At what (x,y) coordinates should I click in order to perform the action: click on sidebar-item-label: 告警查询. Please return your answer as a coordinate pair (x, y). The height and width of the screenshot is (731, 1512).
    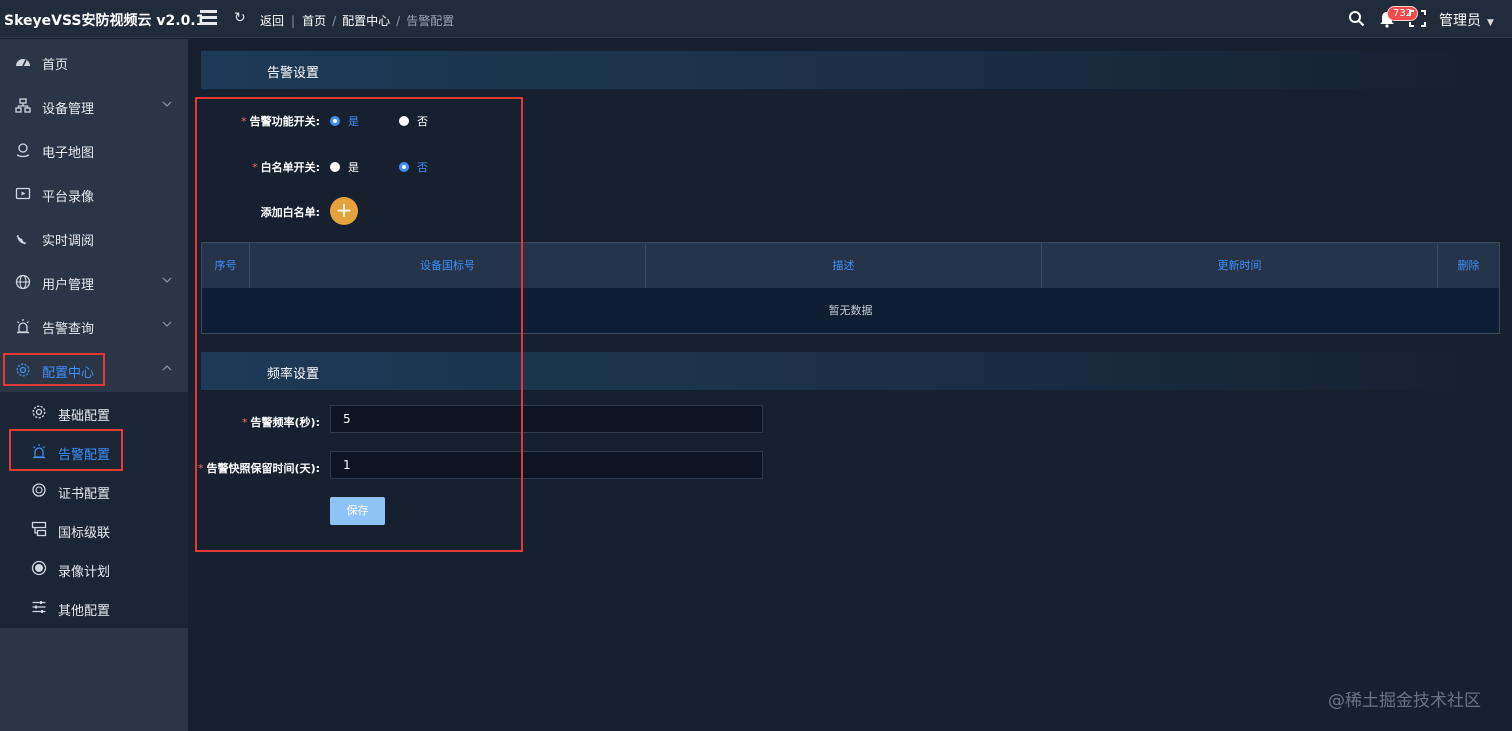
    Looking at the image, I should click on (68, 329).